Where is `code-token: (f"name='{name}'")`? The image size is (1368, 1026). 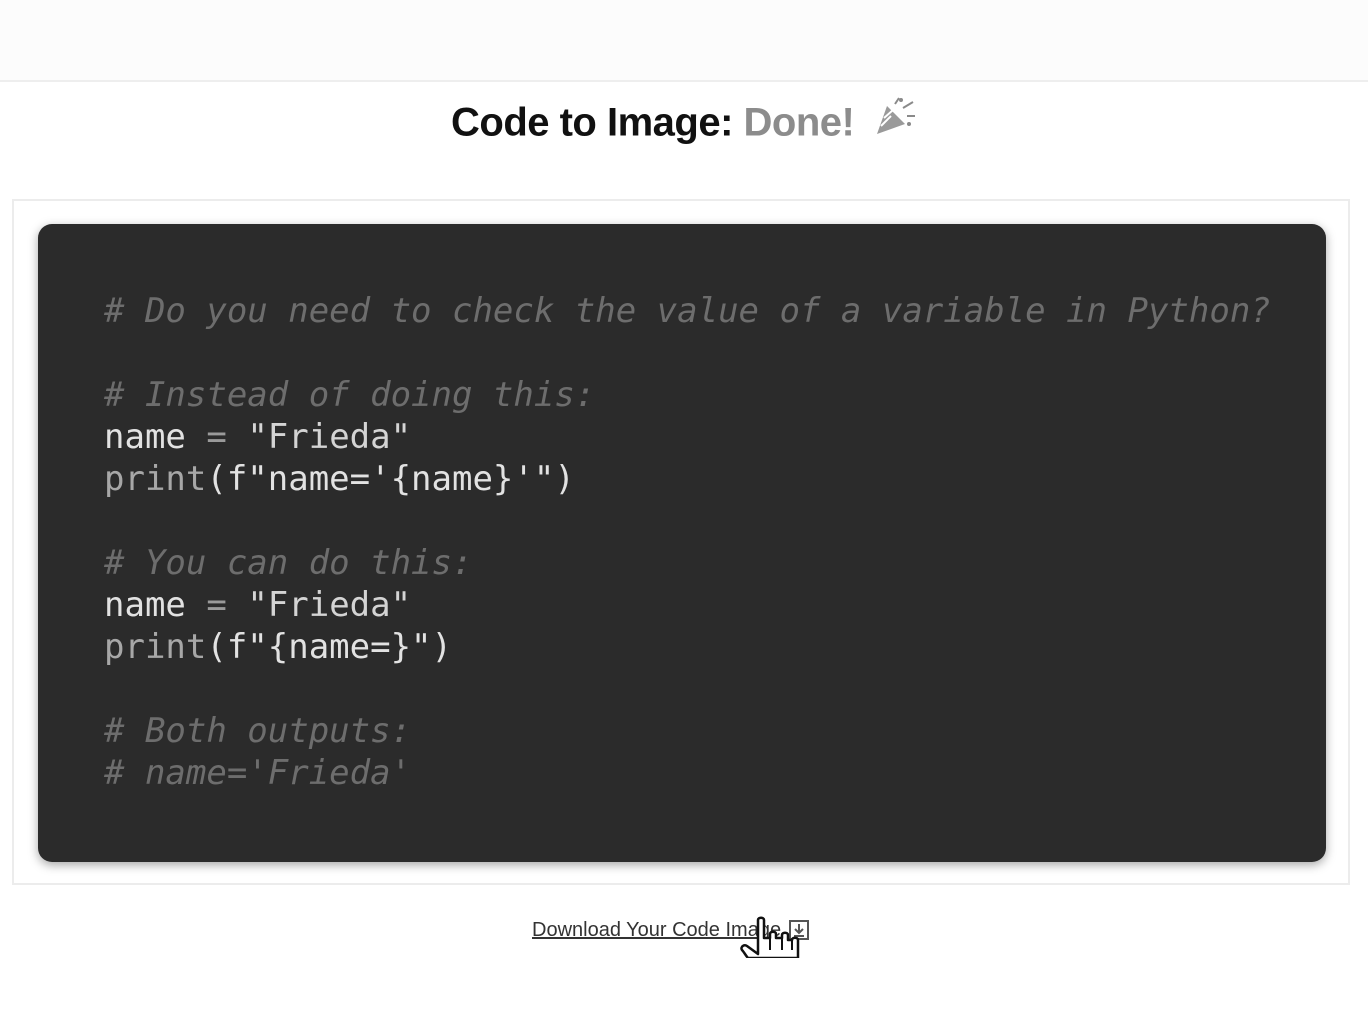
code-token: (f"name='{name}'") is located at coordinates (390, 479).